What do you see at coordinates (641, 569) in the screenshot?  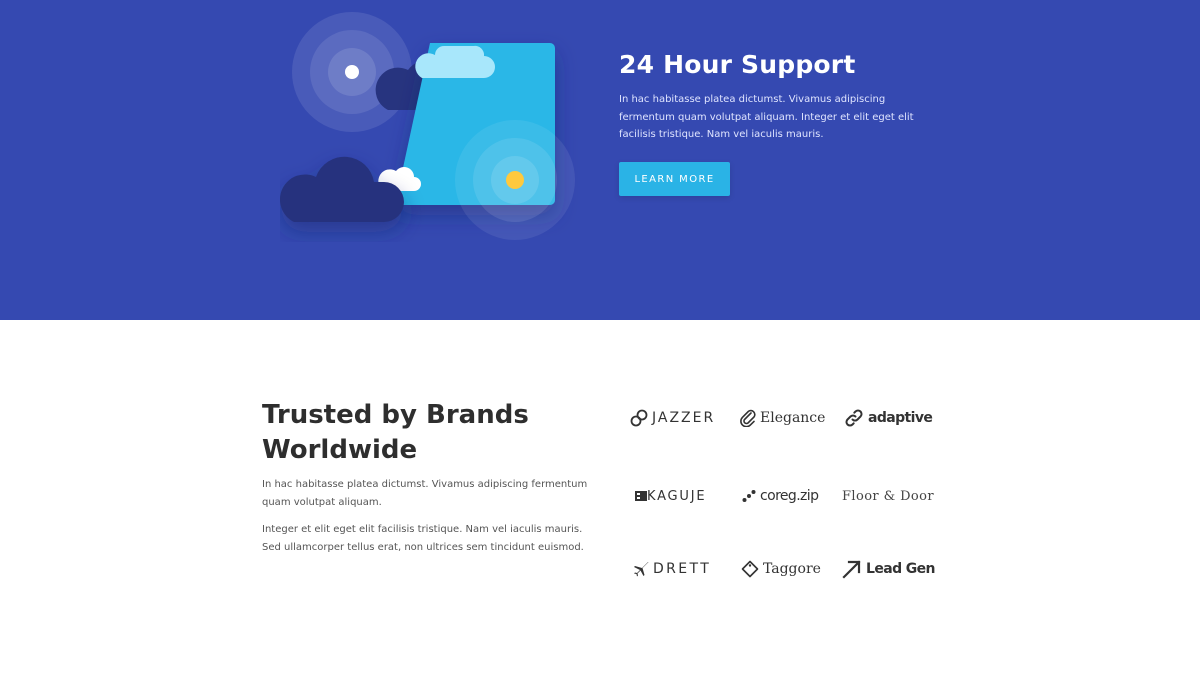 I see `airplane-icon` at bounding box center [641, 569].